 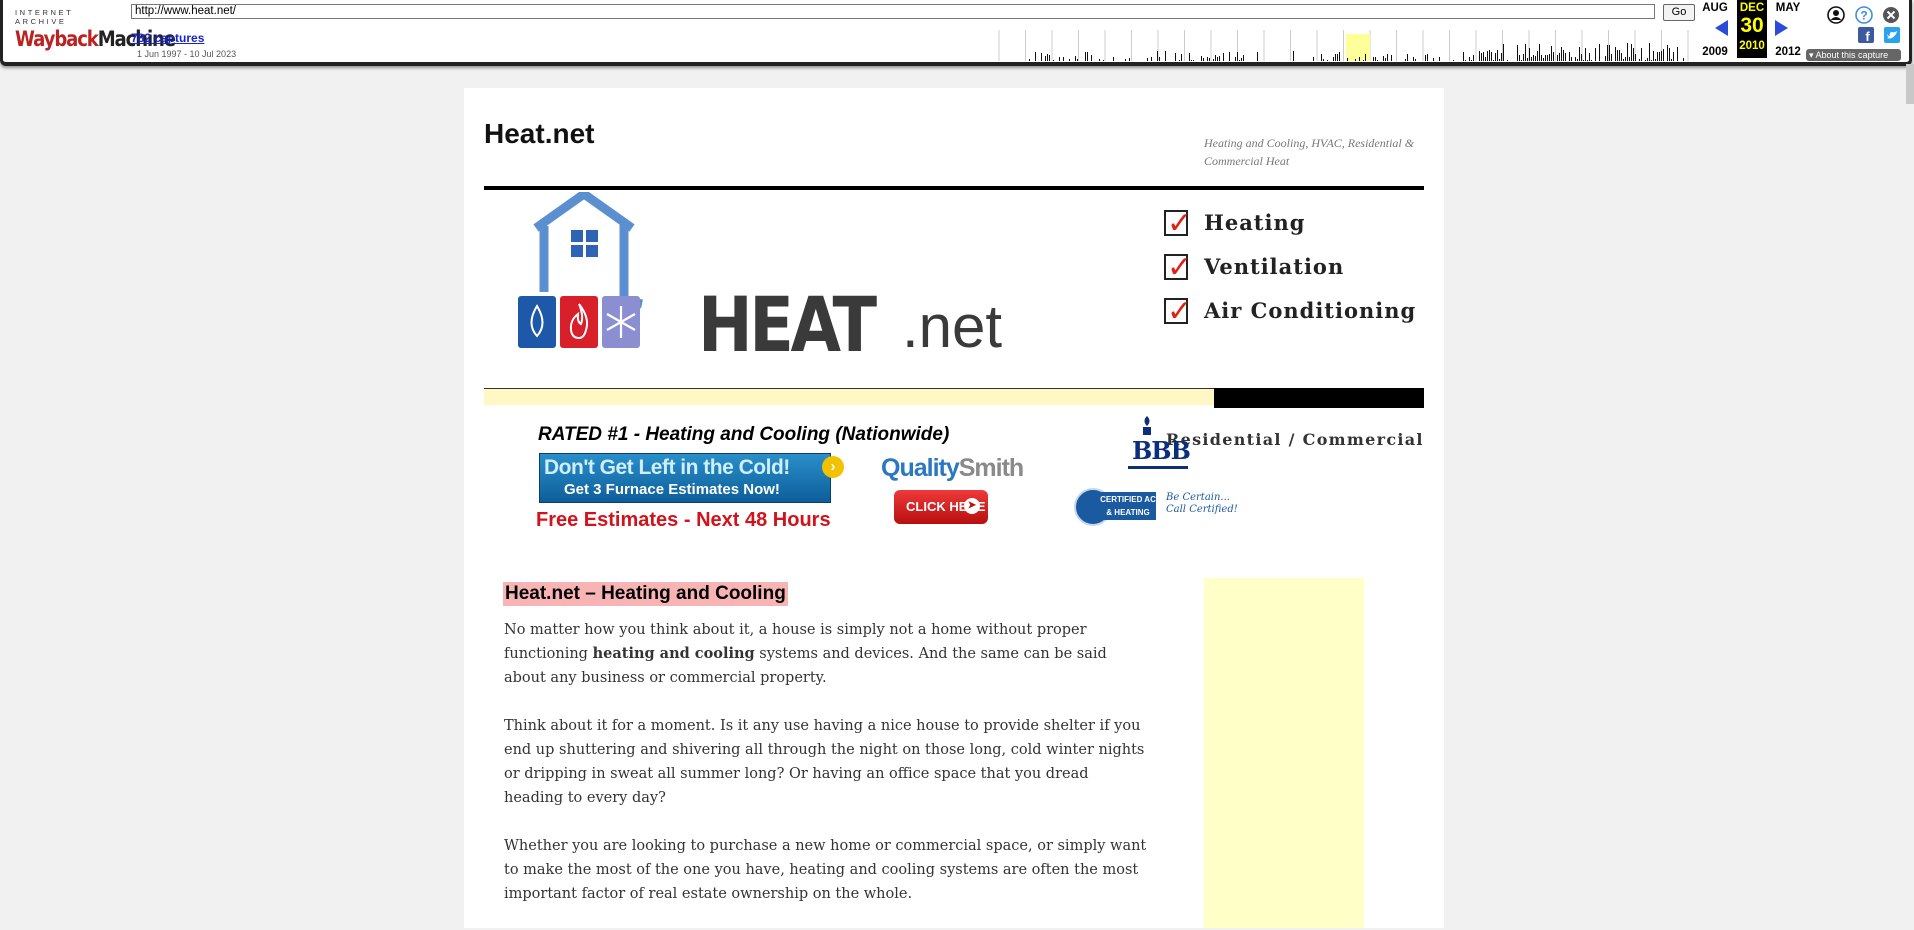 I want to click on facebook-icon: f, so click(x=1866, y=35).